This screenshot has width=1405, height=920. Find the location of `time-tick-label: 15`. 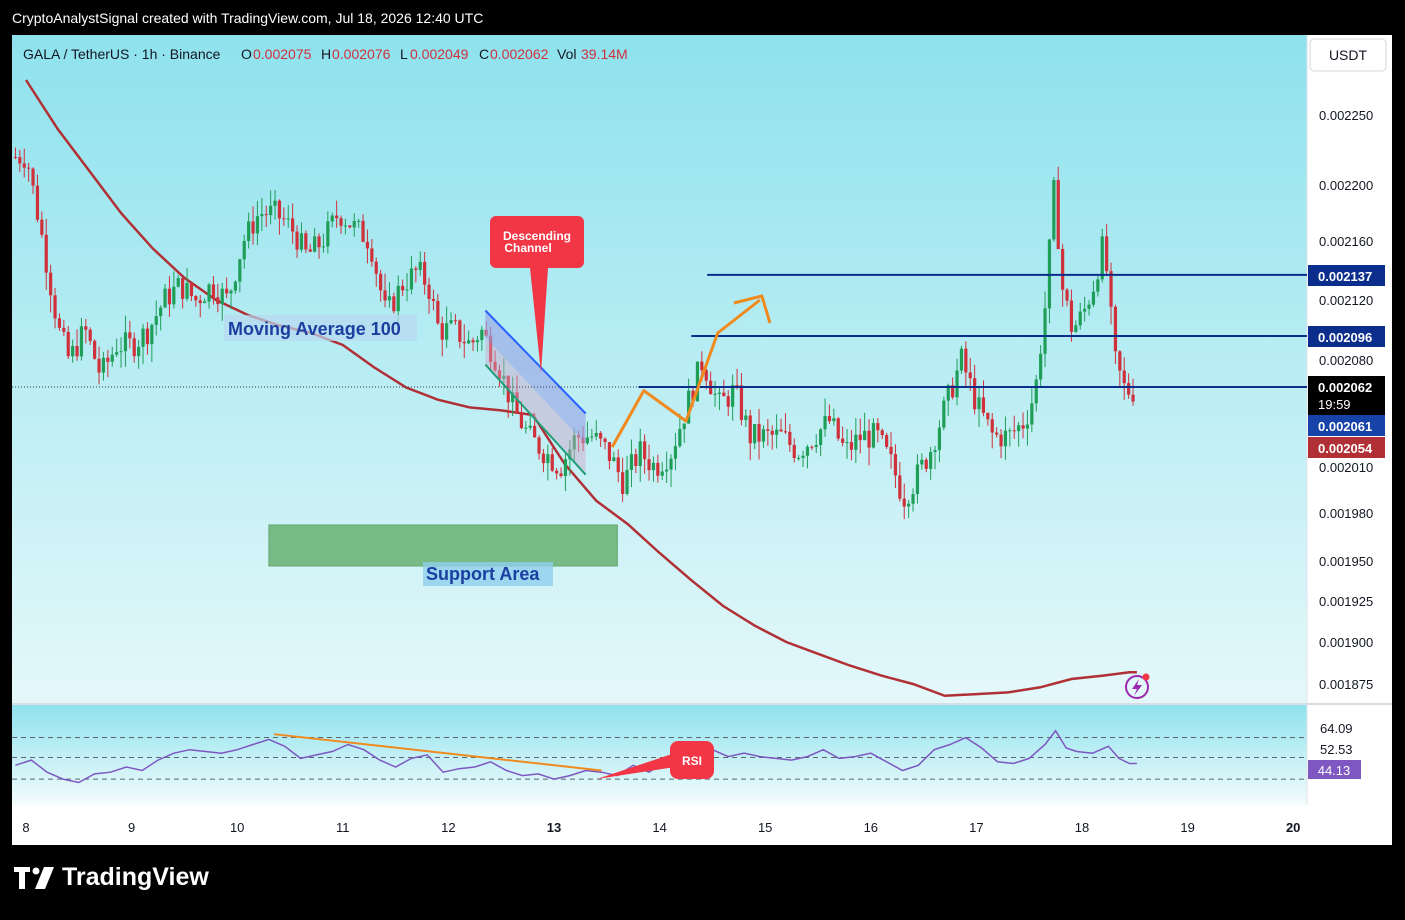

time-tick-label: 15 is located at coordinates (765, 827).